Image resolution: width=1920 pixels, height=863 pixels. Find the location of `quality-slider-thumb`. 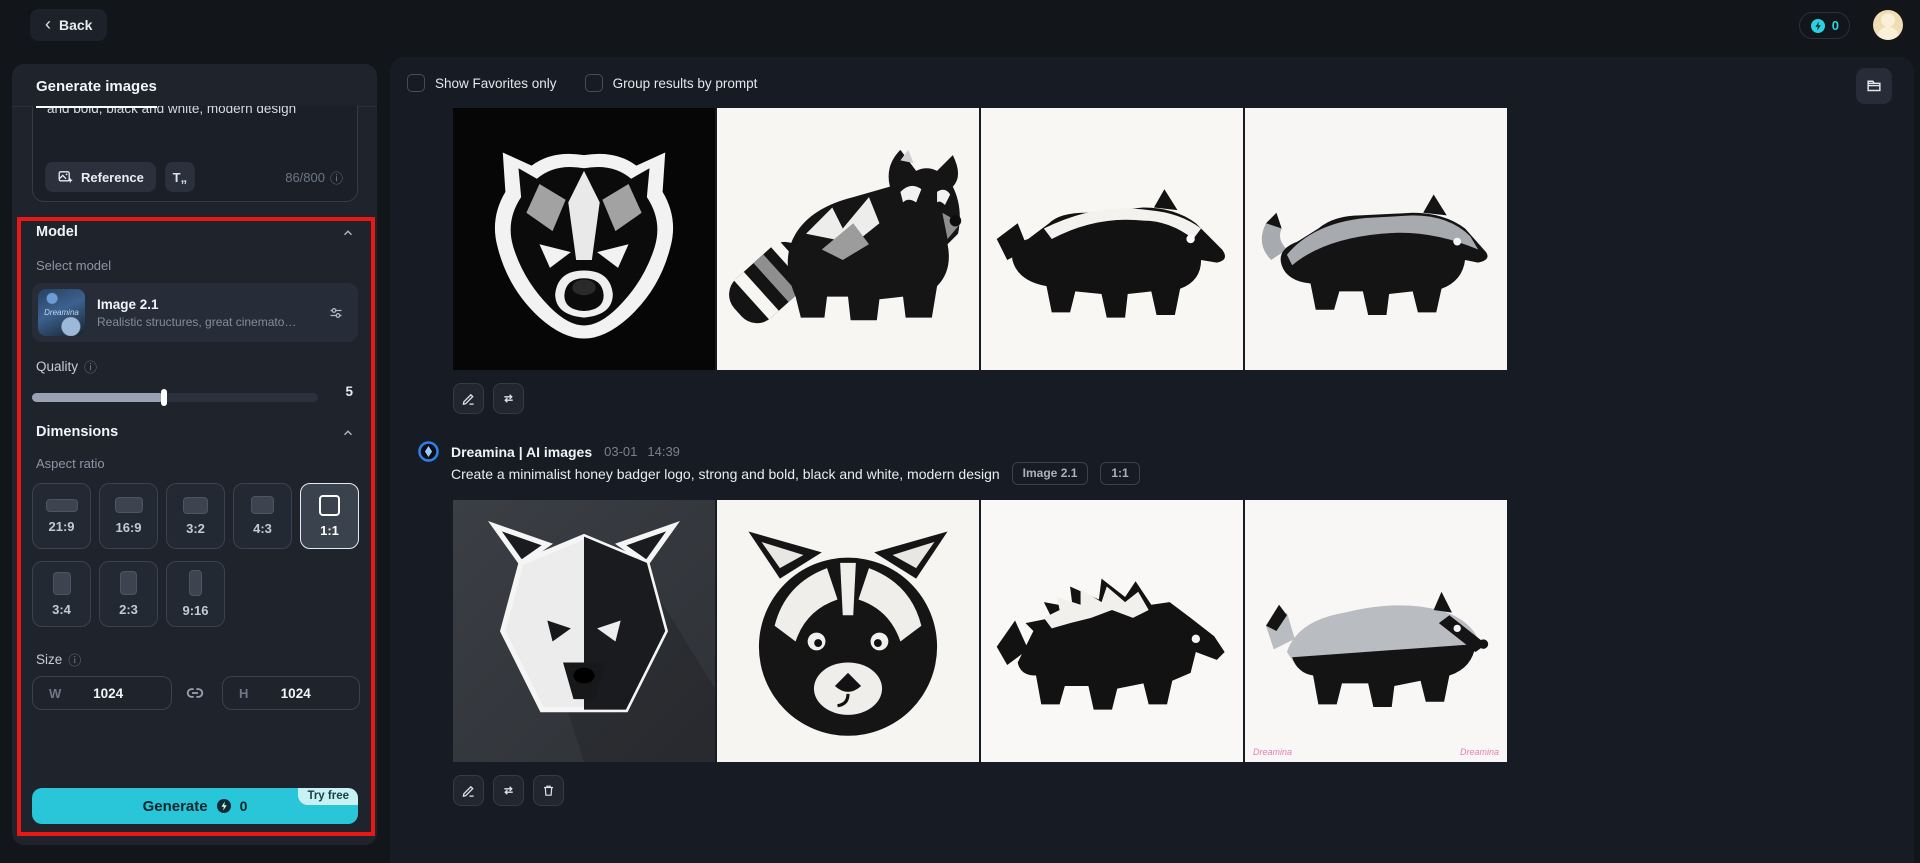

quality-slider-thumb is located at coordinates (163, 397).